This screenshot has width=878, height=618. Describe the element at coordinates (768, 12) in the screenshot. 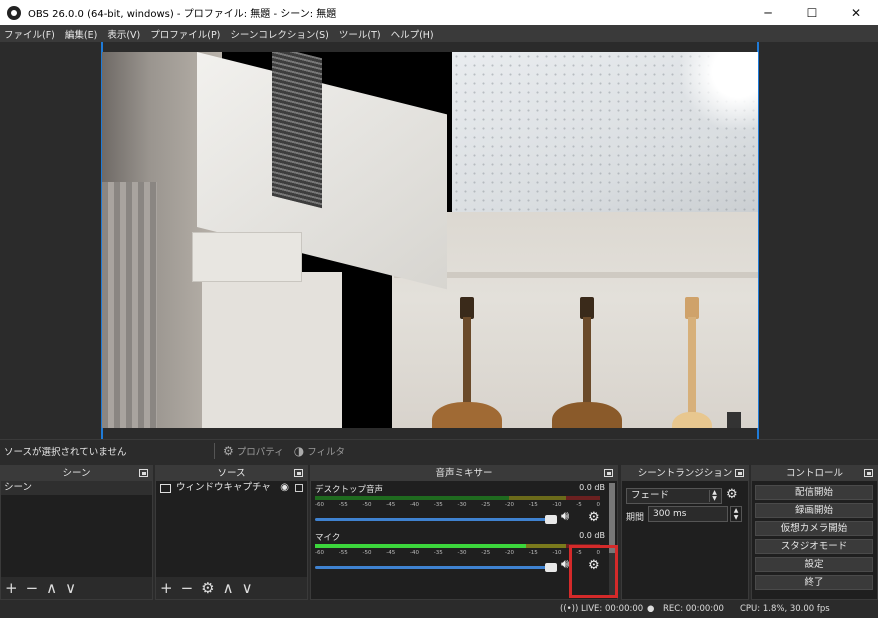

I see `minimize-button: ─` at that location.